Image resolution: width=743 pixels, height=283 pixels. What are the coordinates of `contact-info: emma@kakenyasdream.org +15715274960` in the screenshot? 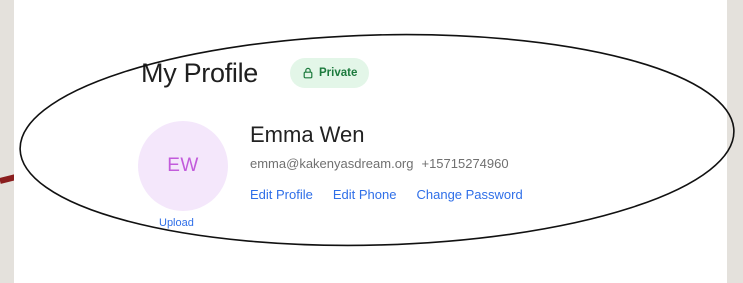 It's located at (379, 163).